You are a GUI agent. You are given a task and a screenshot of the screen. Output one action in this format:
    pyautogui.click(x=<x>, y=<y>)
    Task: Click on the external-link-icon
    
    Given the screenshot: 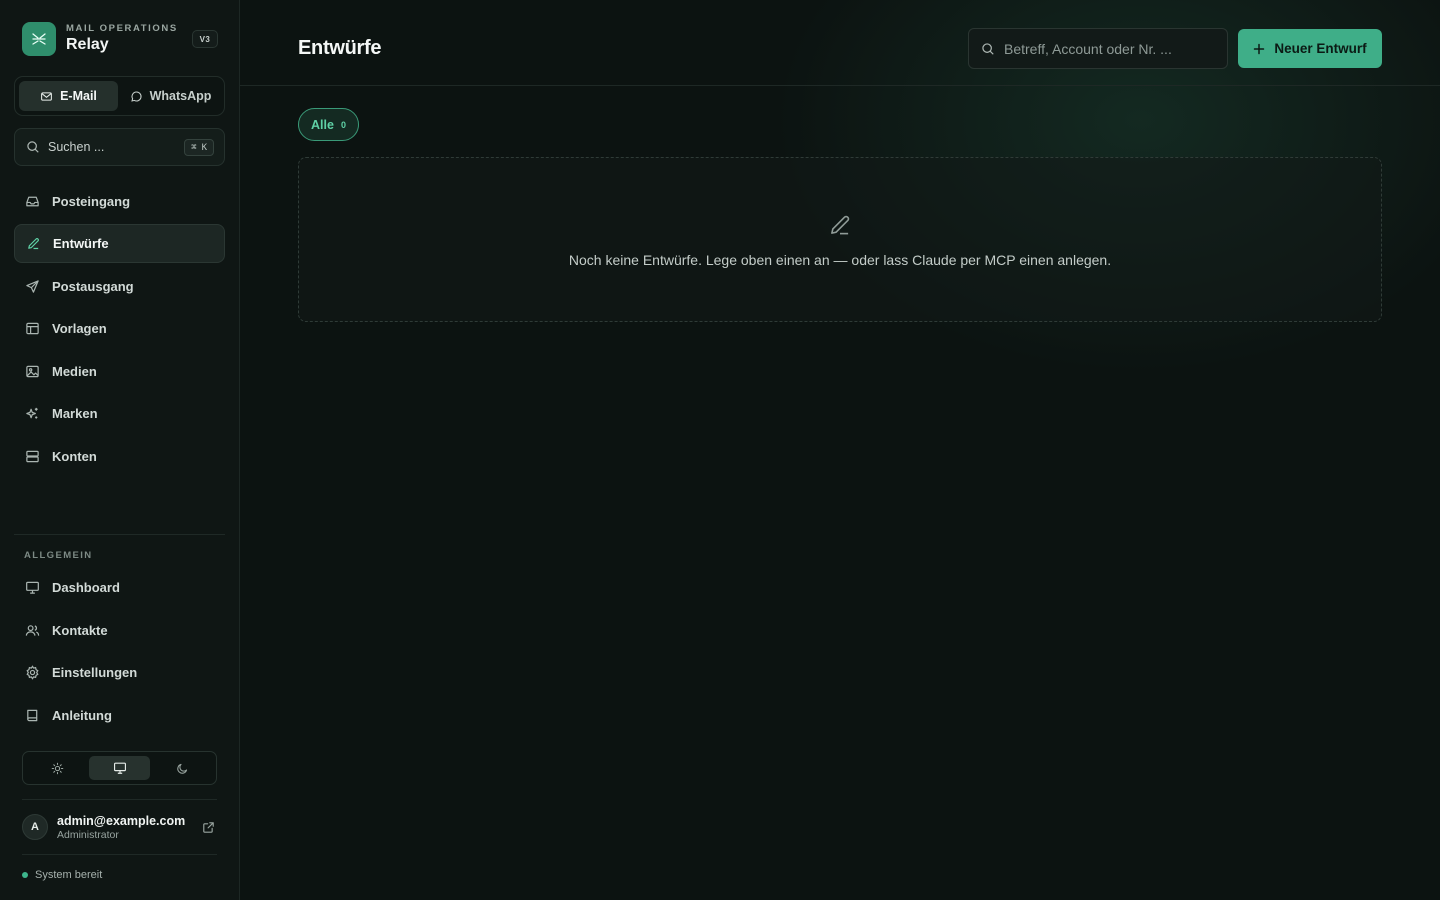 What is the action you would take?
    pyautogui.click(x=208, y=827)
    